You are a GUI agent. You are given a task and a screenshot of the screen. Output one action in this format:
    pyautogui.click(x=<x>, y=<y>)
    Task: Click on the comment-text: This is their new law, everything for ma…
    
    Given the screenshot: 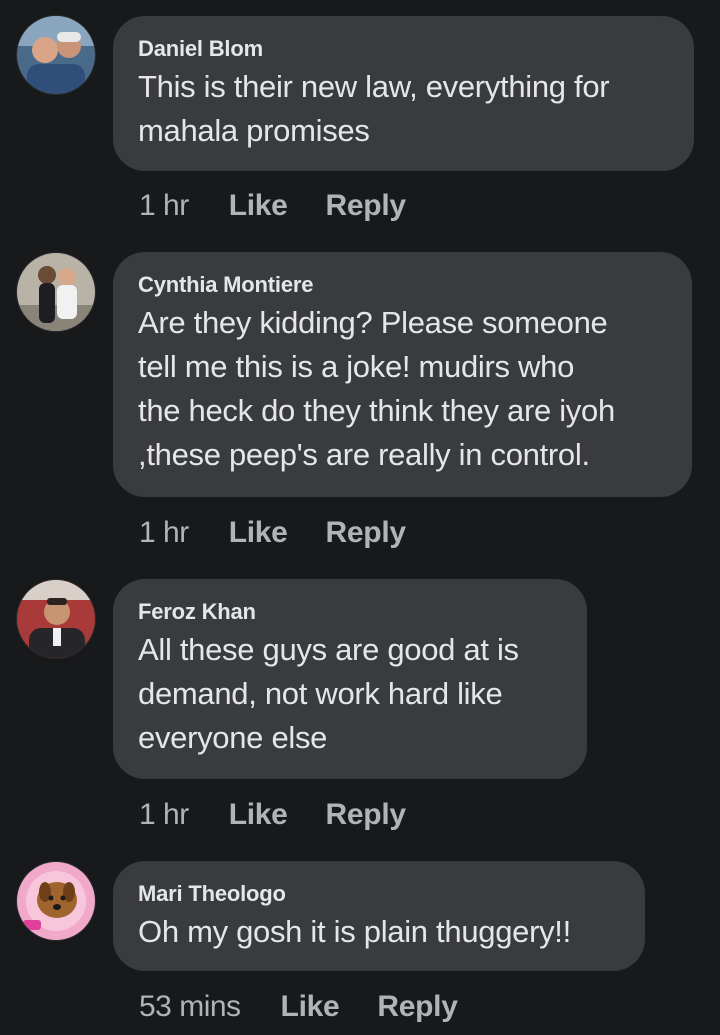 What is the action you would take?
    pyautogui.click(x=374, y=108)
    